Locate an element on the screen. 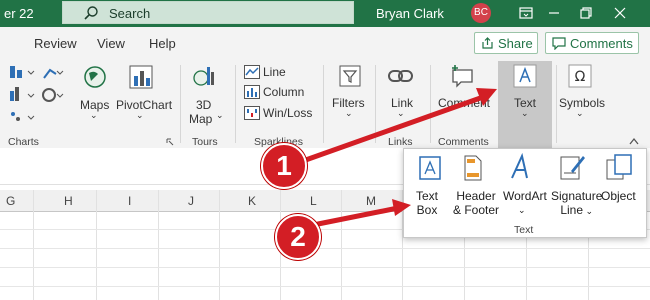  arrow-1-line is located at coordinates (393, 129).